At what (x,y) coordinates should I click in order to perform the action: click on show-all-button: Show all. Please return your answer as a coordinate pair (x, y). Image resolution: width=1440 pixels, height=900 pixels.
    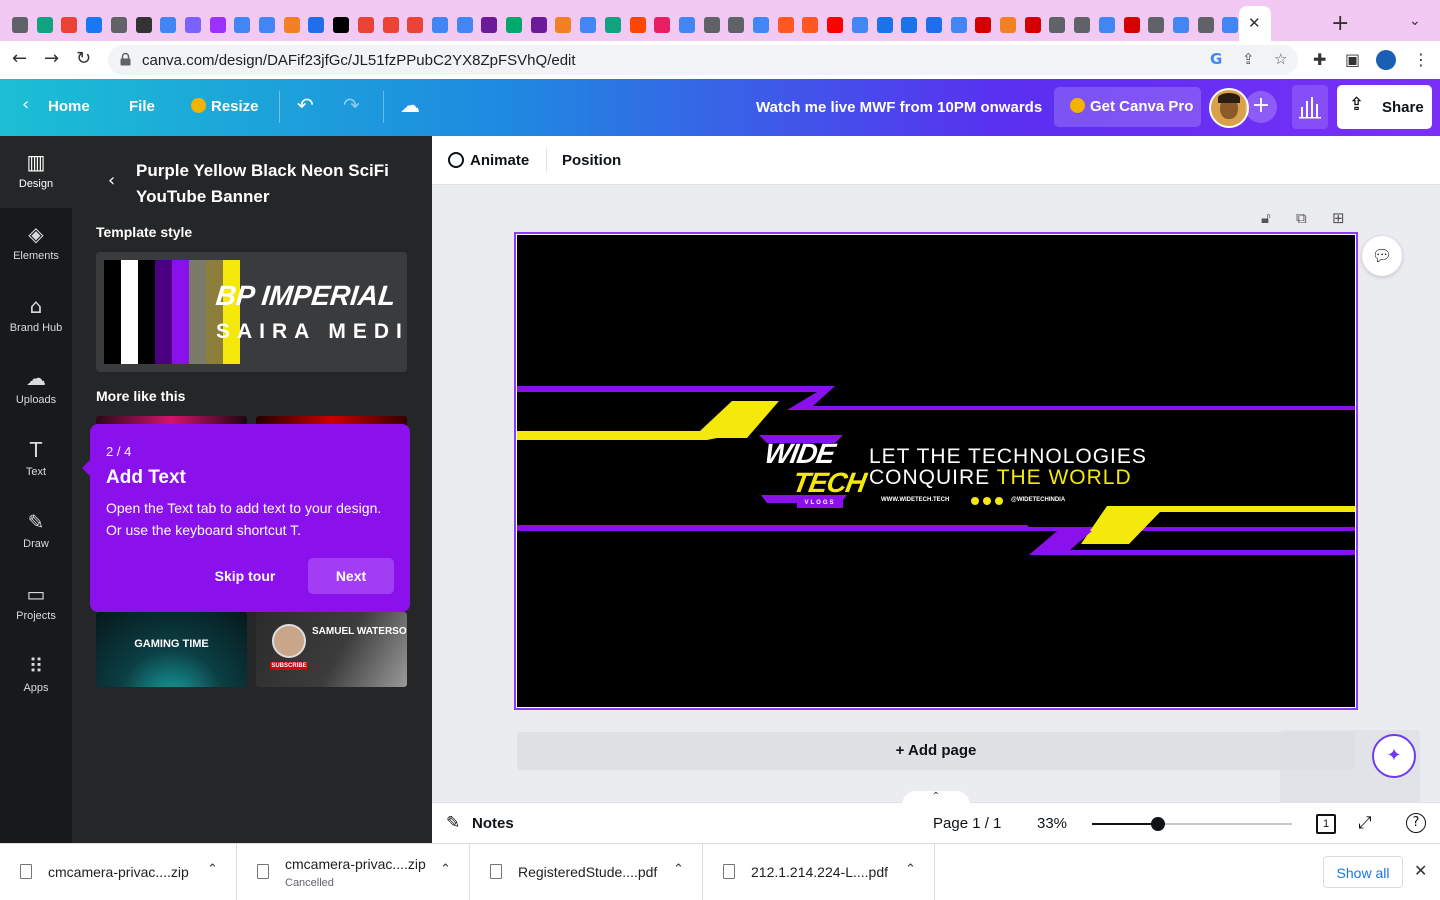
    Looking at the image, I should click on (1363, 872).